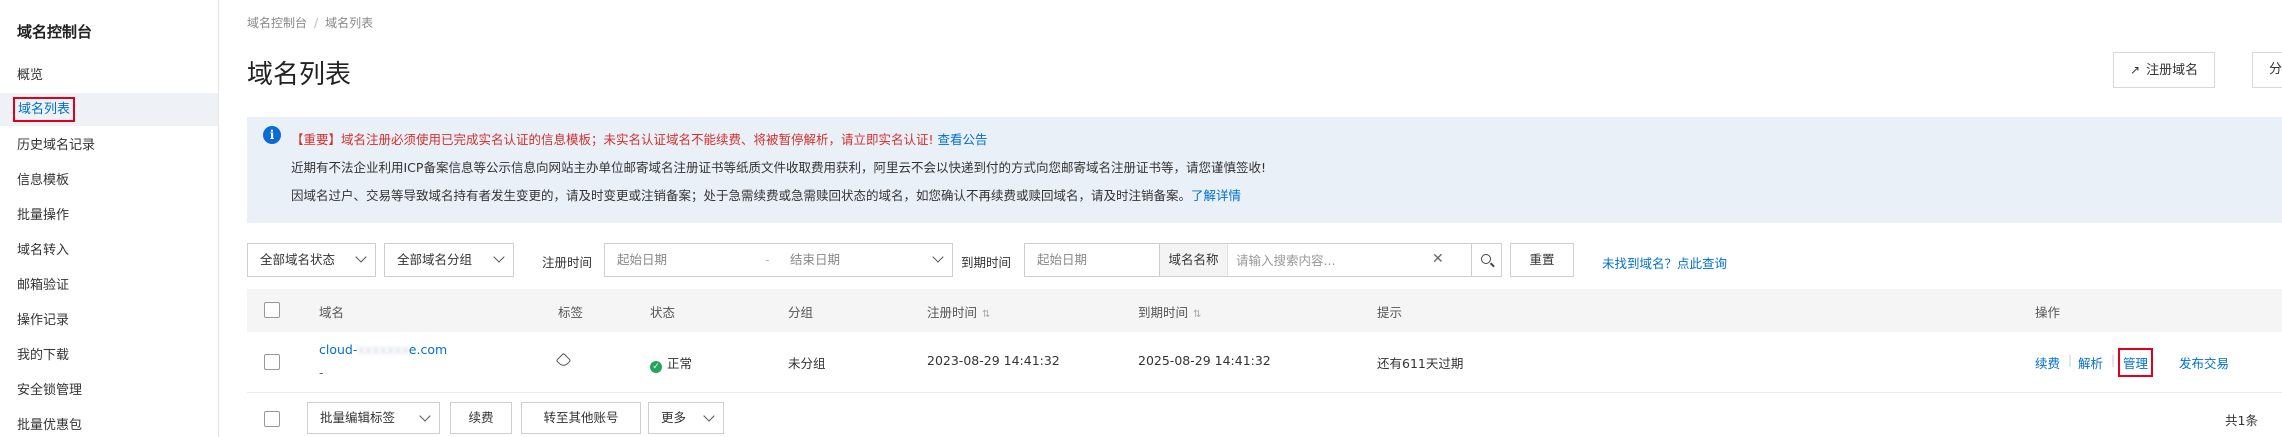  I want to click on group-filter-select: 全部域名分组, so click(449, 260).